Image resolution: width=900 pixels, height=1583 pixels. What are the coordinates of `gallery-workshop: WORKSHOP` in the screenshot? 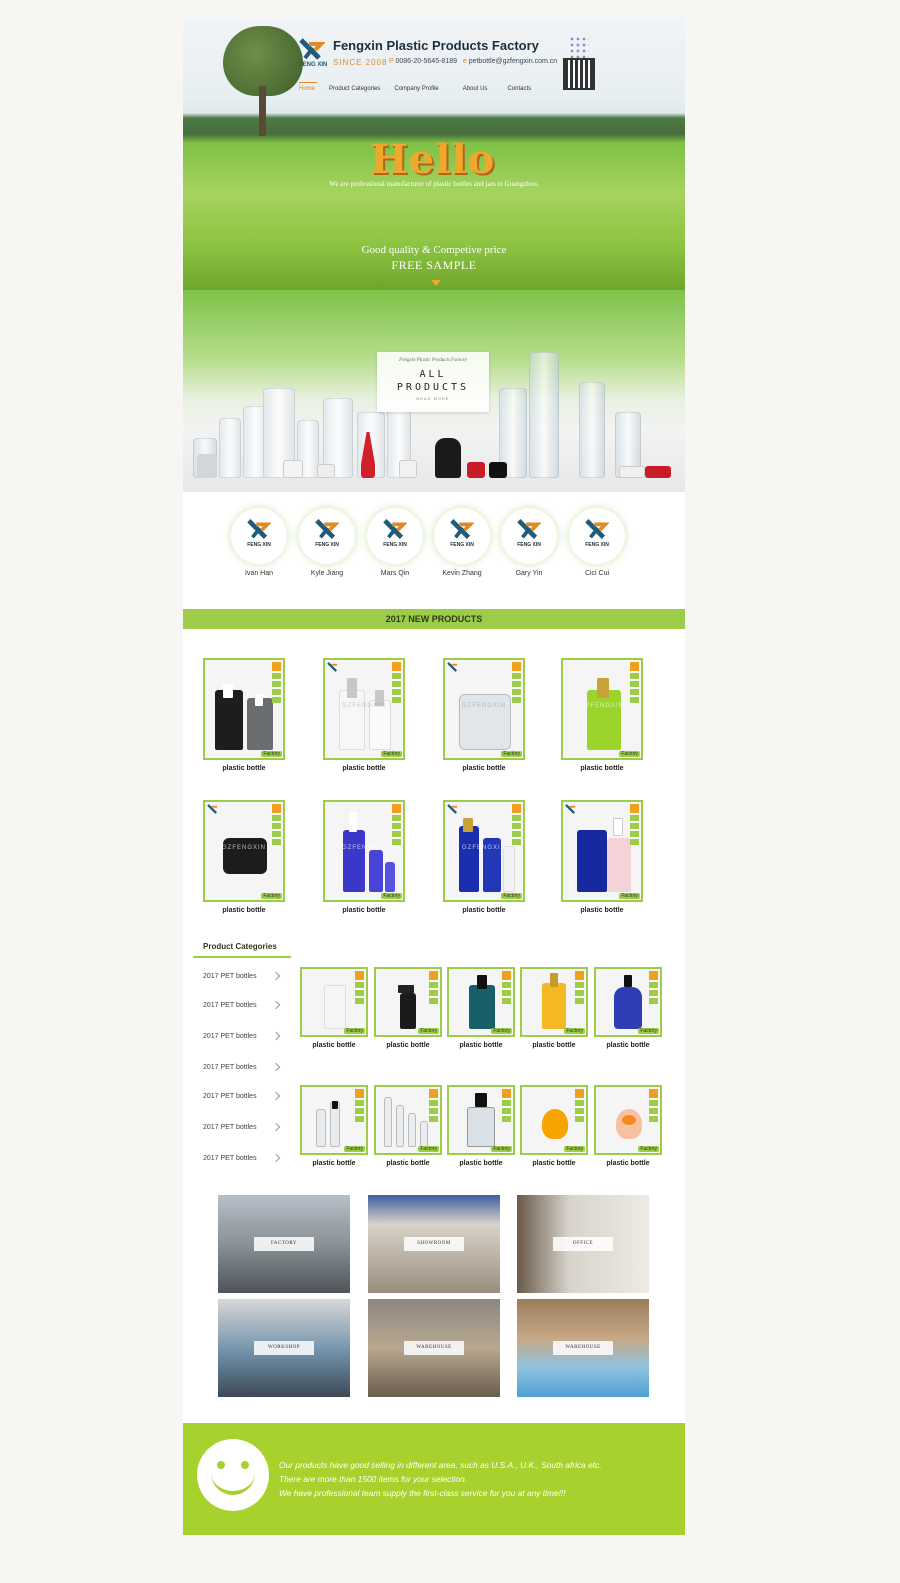 It's located at (284, 1348).